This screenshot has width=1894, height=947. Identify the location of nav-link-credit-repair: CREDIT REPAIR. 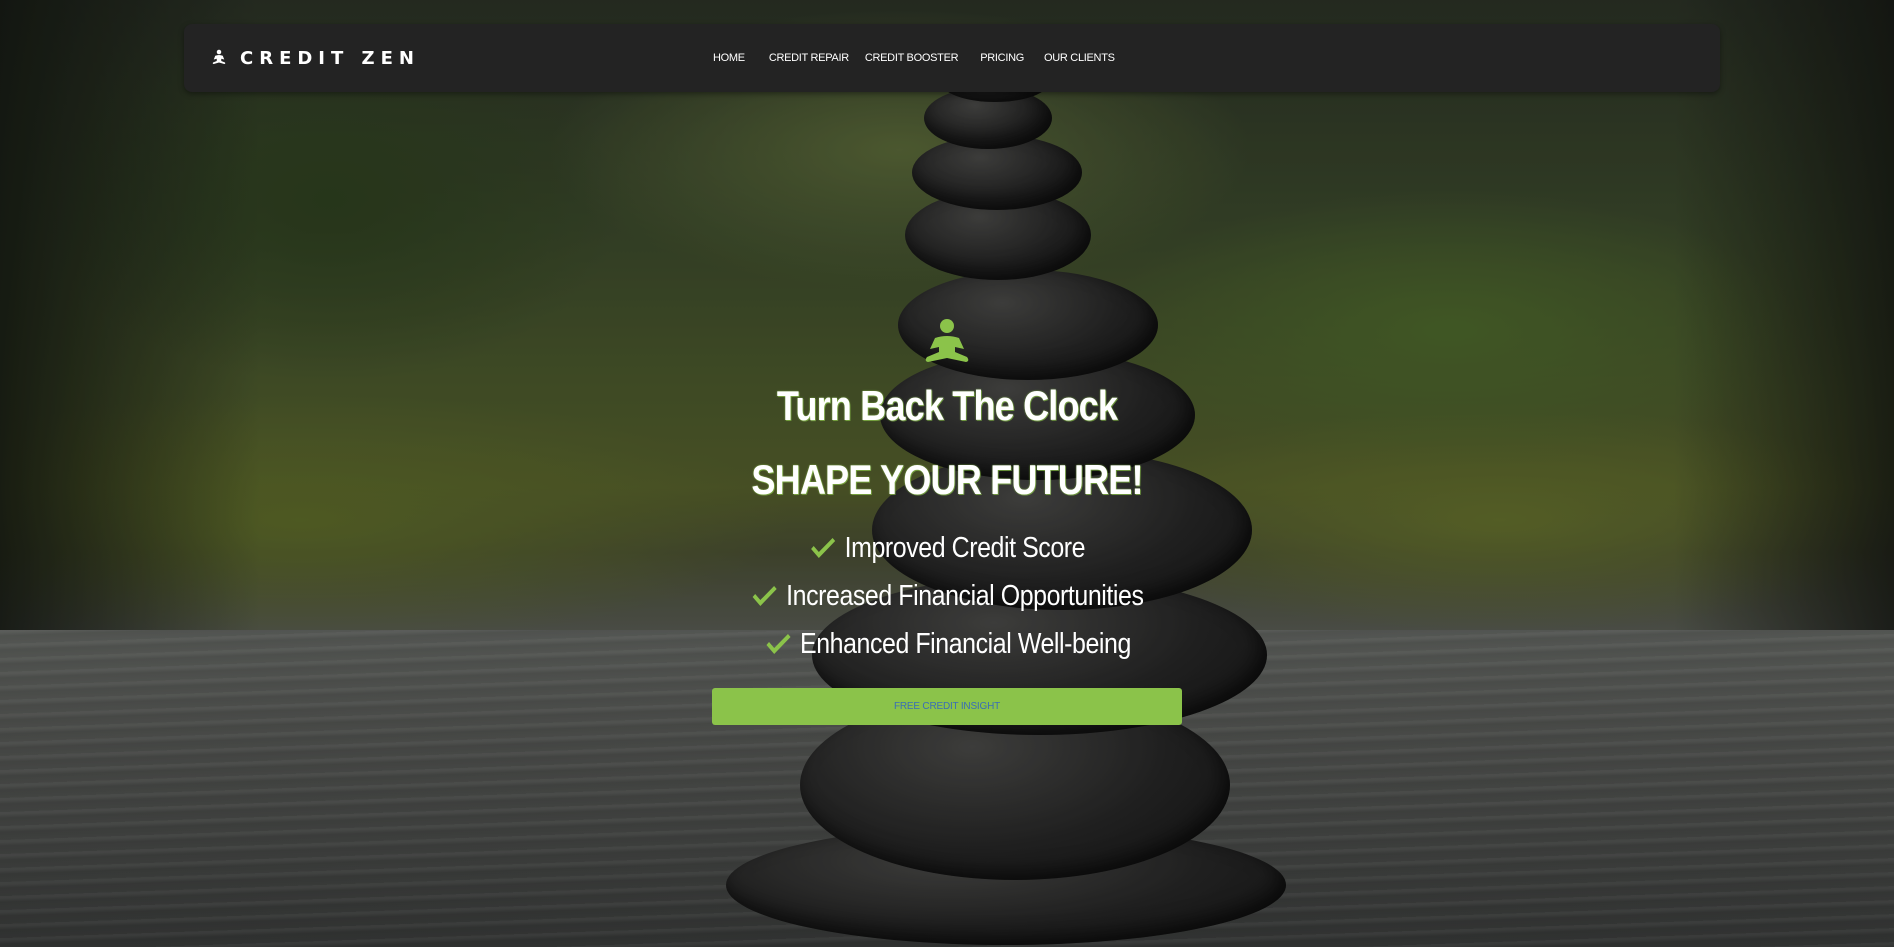
(809, 58).